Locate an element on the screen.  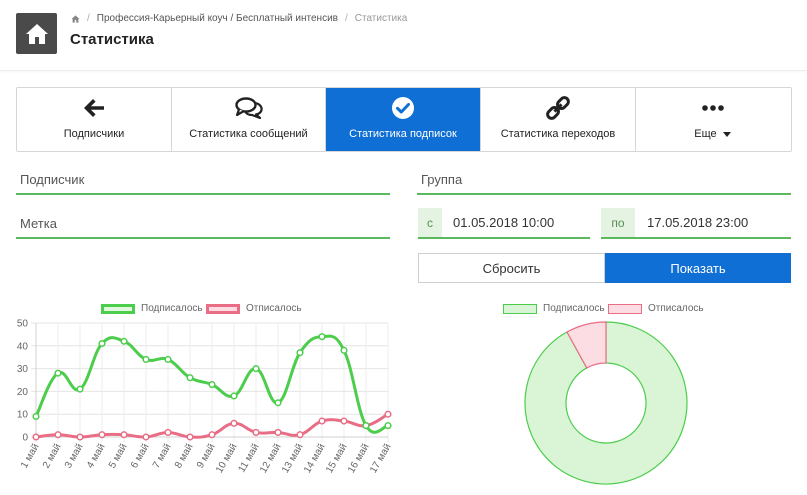
group-placeholder: Группа is located at coordinates (442, 179).